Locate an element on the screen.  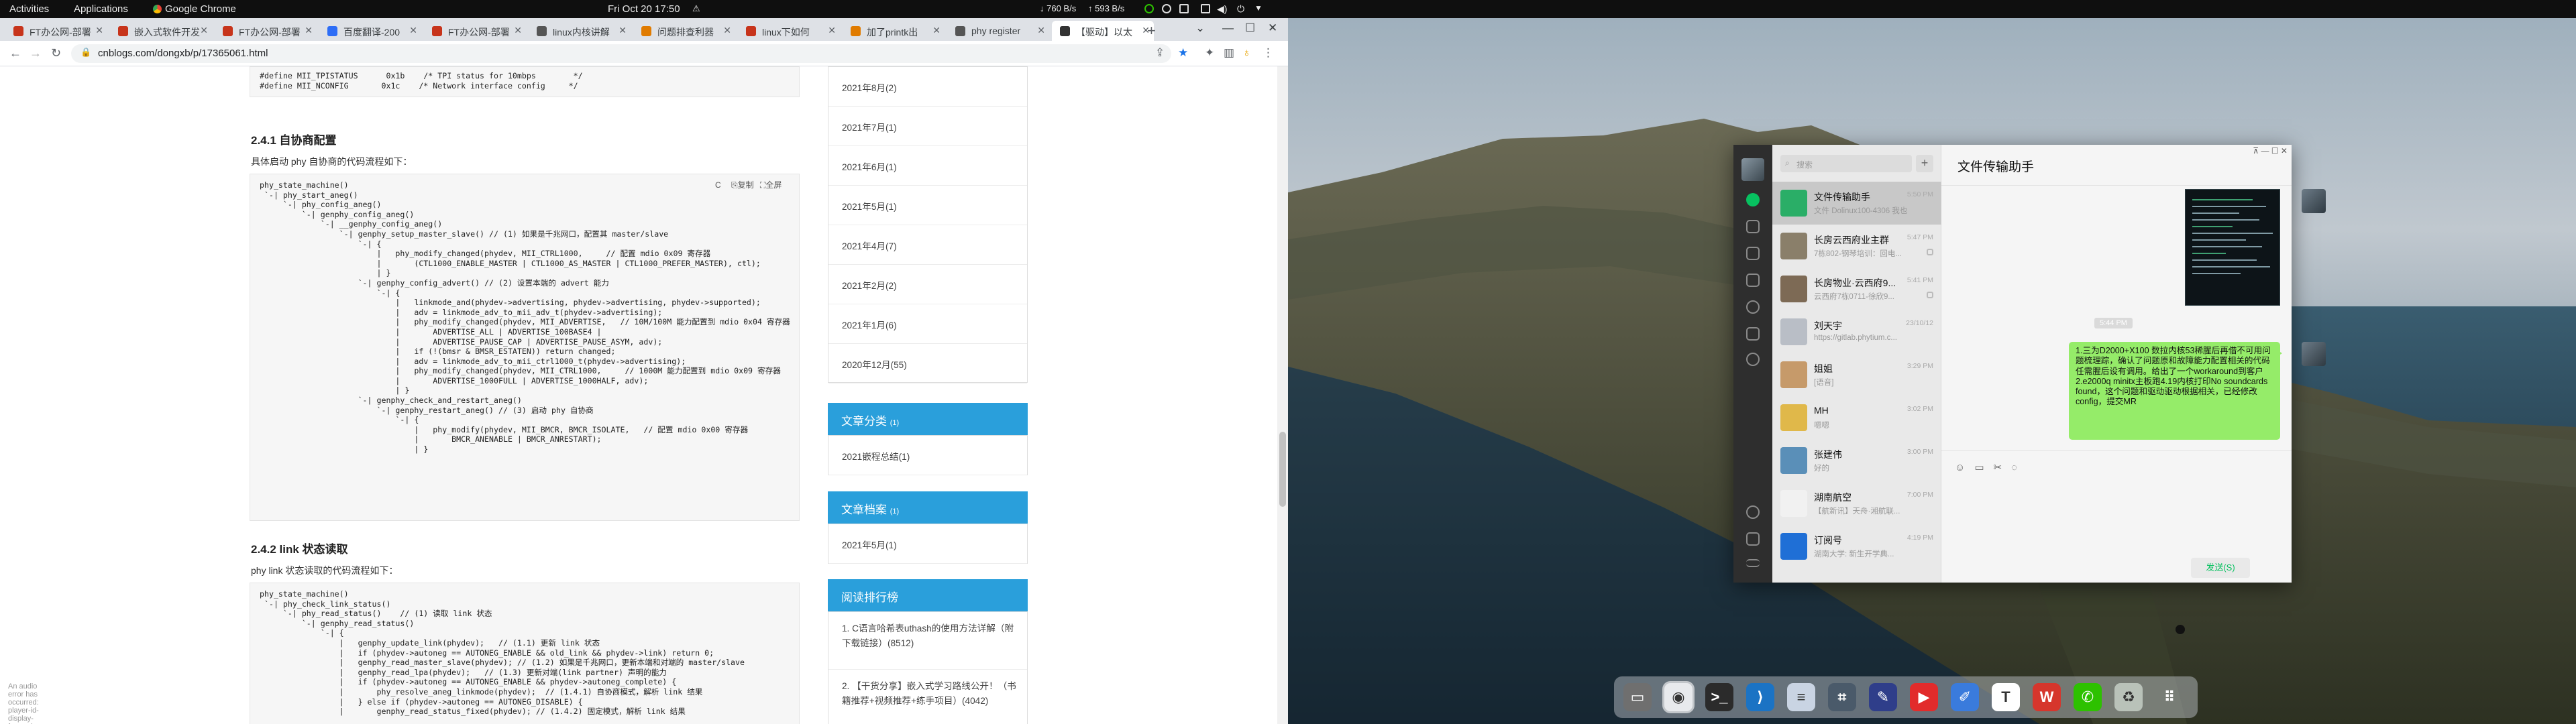
moments-icon is located at coordinates (1753, 307).